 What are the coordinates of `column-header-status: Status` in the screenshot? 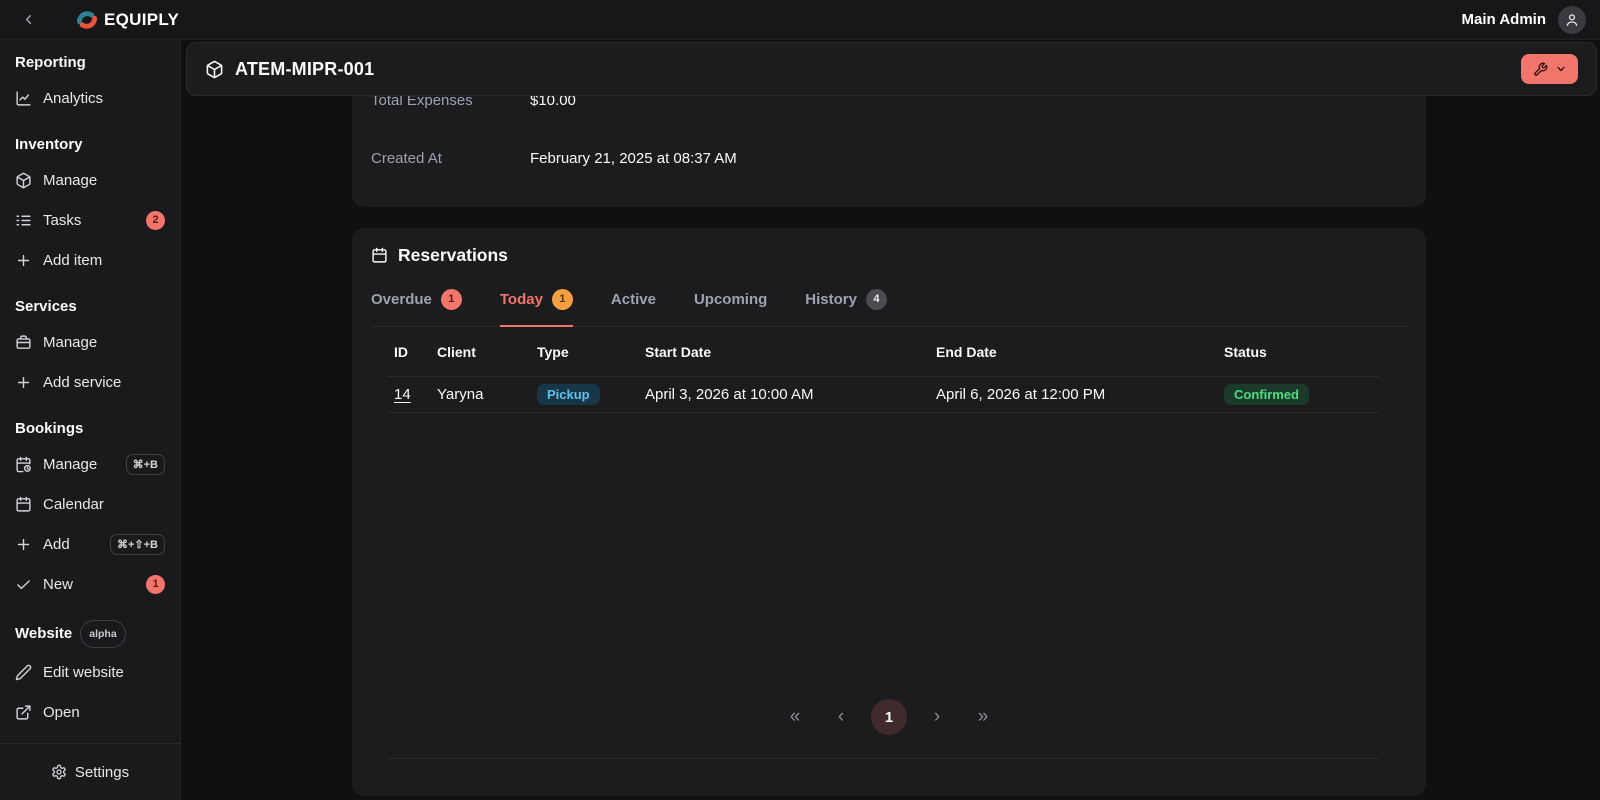 It's located at (1245, 351).